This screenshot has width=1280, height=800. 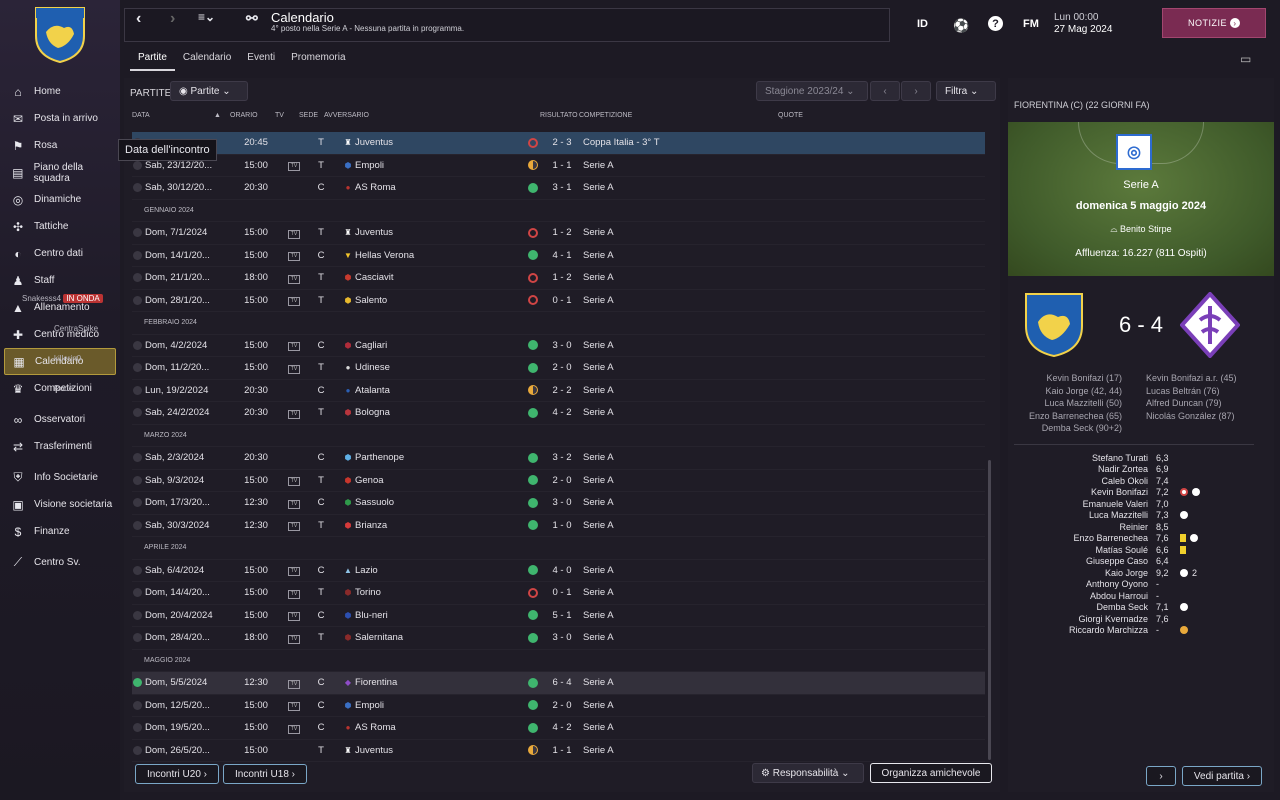 I want to click on player-name: Emanuele Valeri, so click(x=1078, y=504).